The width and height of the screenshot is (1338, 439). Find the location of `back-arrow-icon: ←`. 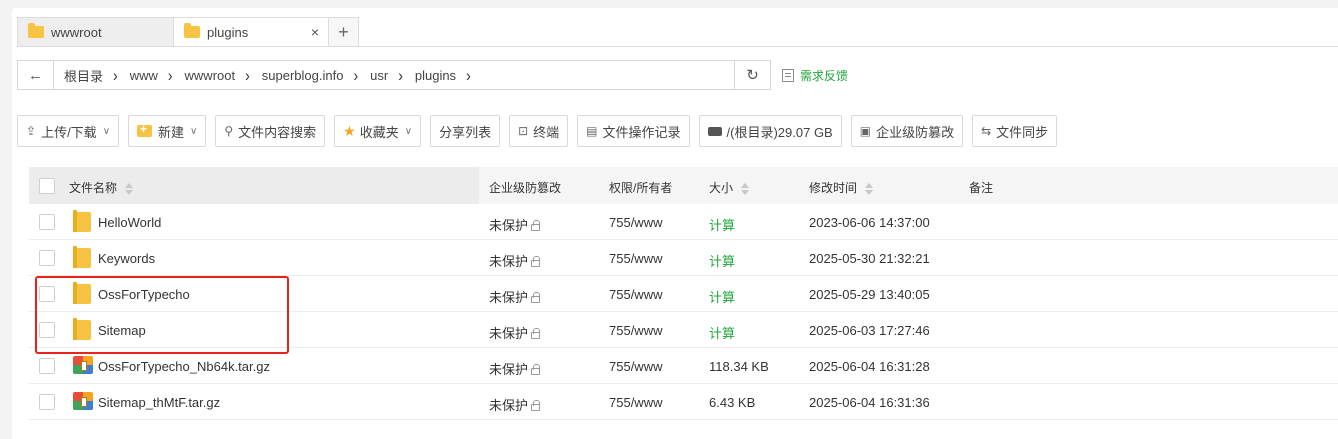

back-arrow-icon: ← is located at coordinates (36, 75).